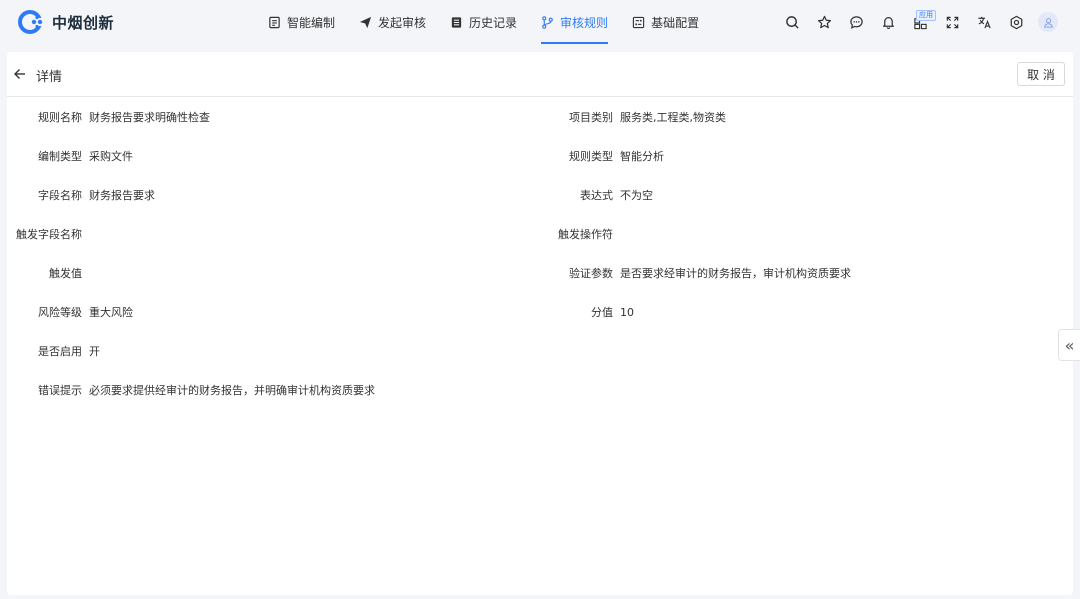 Image resolution: width=1080 pixels, height=599 pixels. Describe the element at coordinates (636, 195) in the screenshot. I see `field-value: 不为空` at that location.